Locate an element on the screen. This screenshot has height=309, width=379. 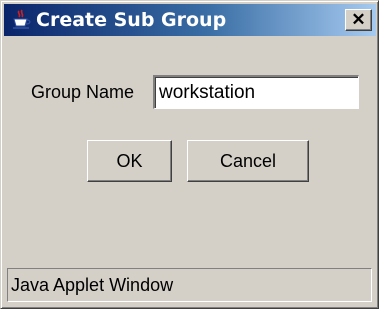
close-icon: ✕ is located at coordinates (358, 19).